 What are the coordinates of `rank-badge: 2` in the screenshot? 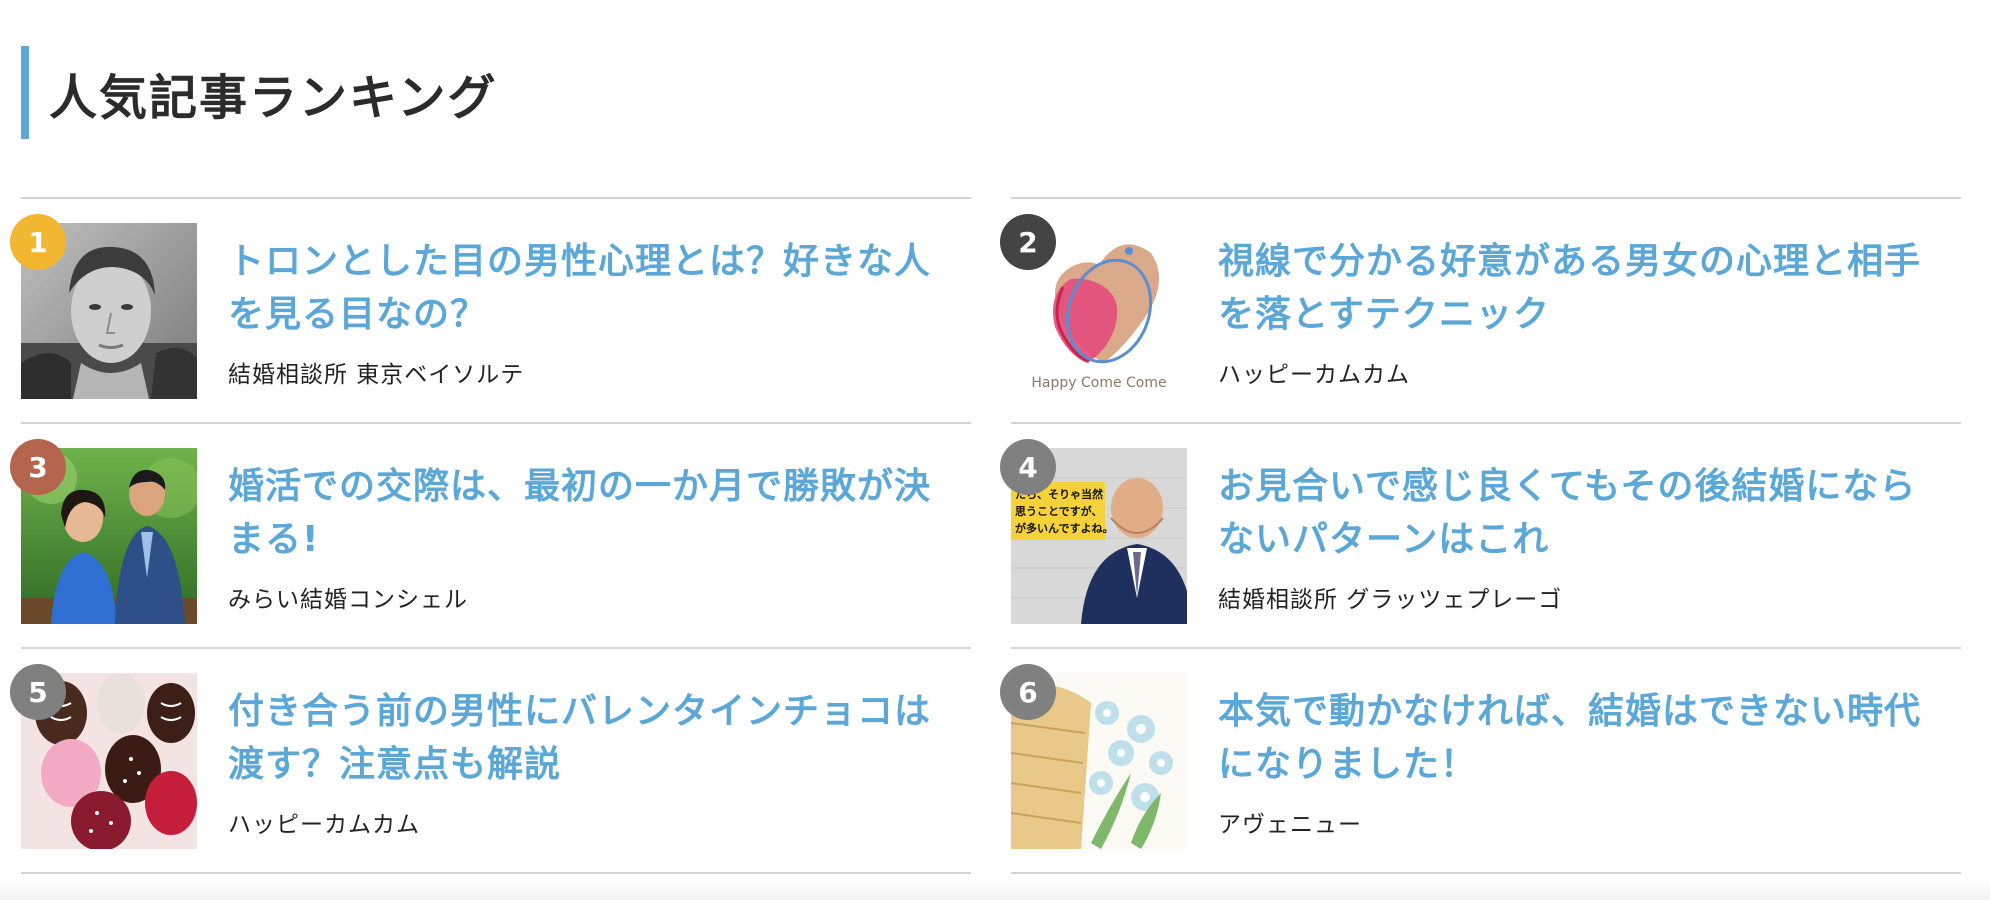 It's located at (1028, 242).